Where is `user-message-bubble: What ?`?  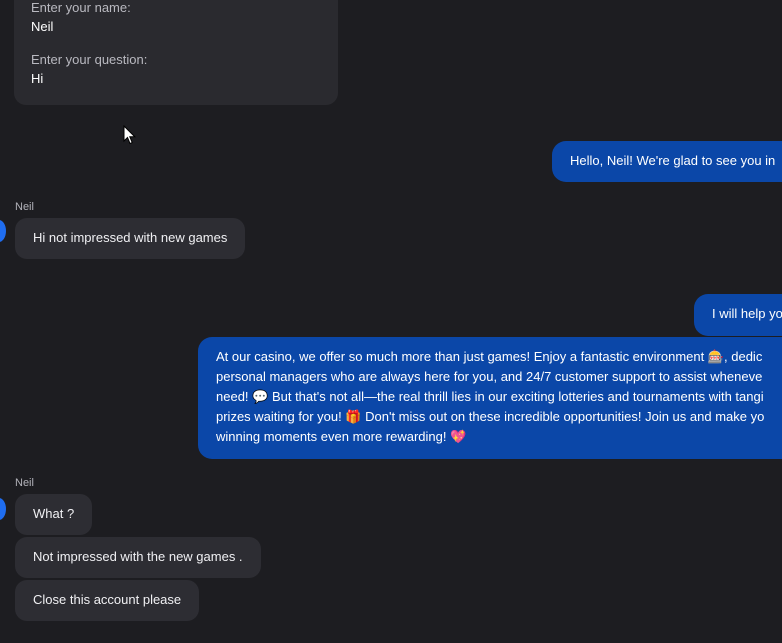 user-message-bubble: What ? is located at coordinates (54, 514).